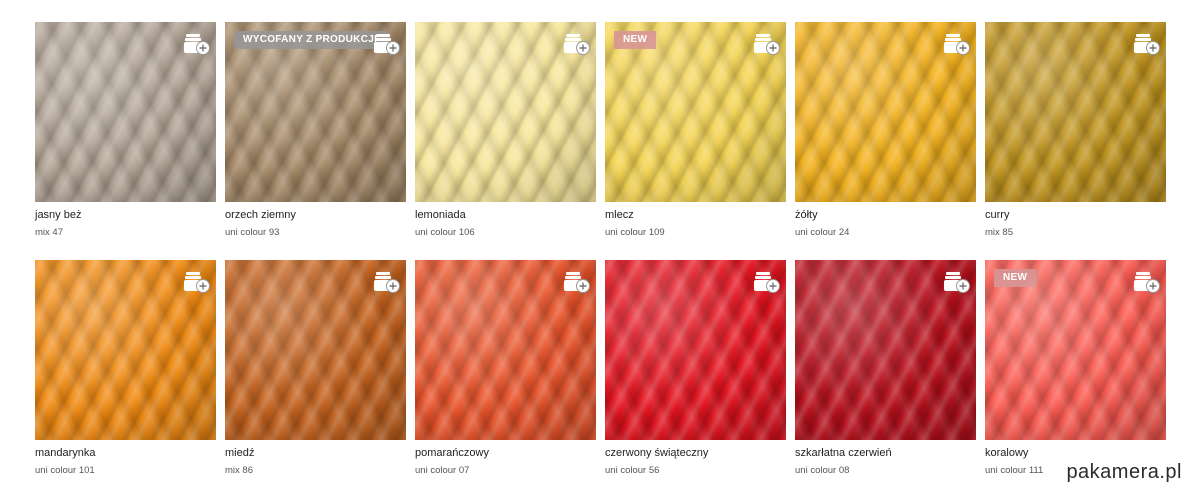 The width and height of the screenshot is (1200, 498). What do you see at coordinates (619, 215) in the screenshot?
I see `color-name: mlecz` at bounding box center [619, 215].